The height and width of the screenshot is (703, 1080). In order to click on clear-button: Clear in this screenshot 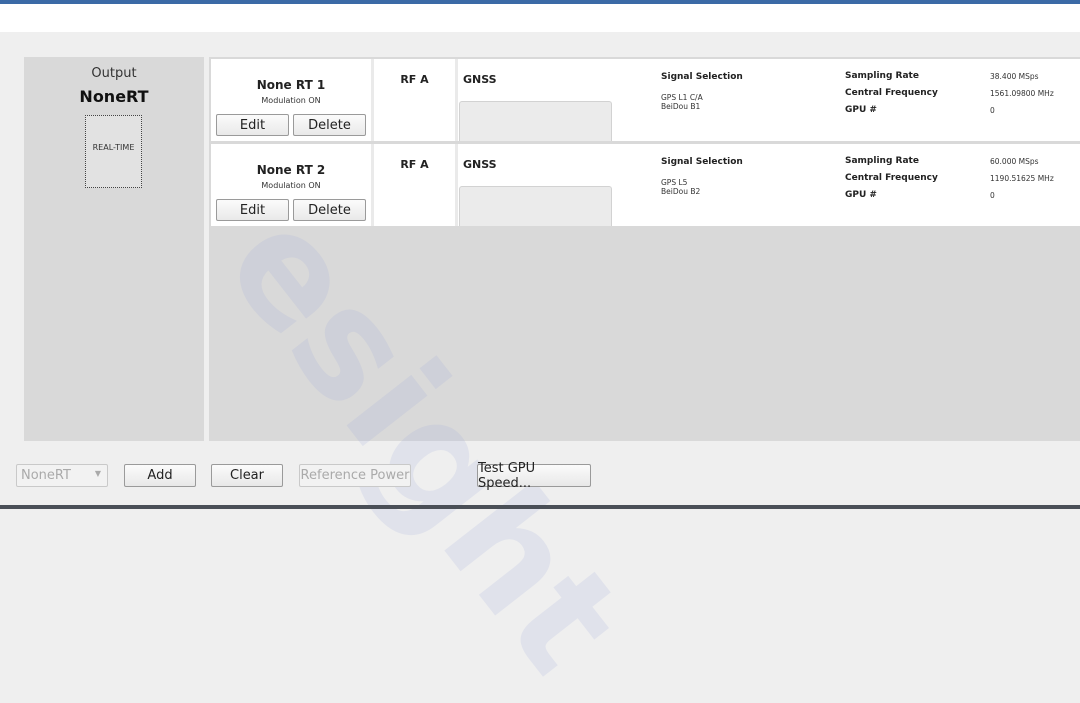, I will do `click(247, 475)`.